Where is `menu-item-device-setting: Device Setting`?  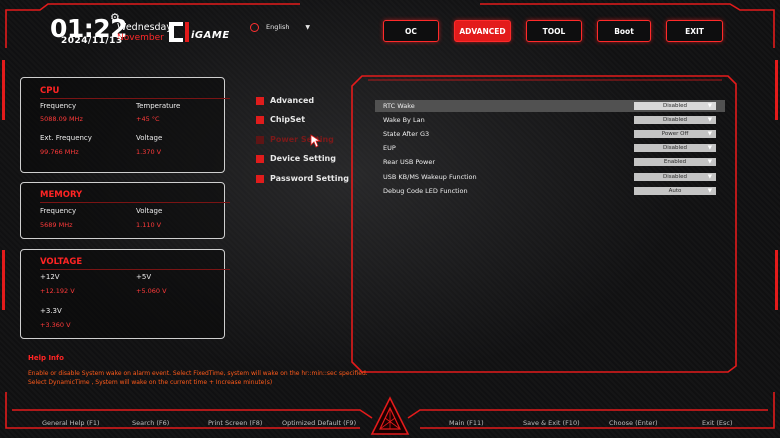
menu-item-device-setting: Device Setting is located at coordinates (296, 158).